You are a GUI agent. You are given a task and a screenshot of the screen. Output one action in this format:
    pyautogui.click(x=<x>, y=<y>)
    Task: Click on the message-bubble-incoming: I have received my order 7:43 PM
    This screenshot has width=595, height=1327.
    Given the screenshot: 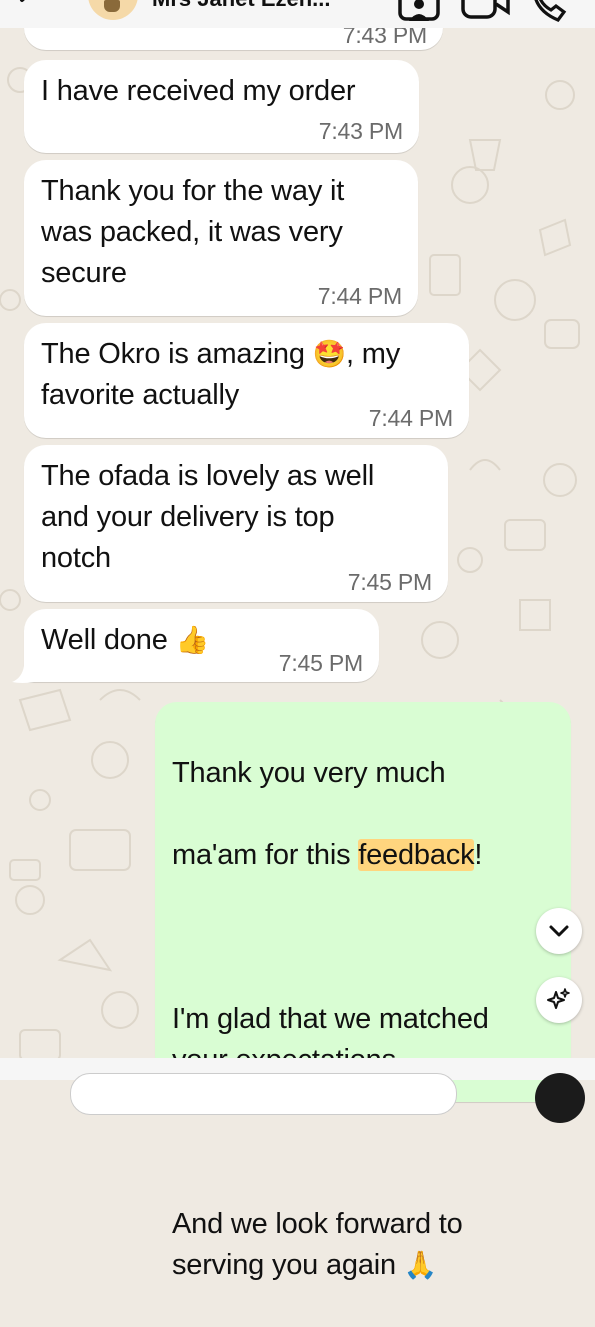 What is the action you would take?
    pyautogui.click(x=221, y=106)
    